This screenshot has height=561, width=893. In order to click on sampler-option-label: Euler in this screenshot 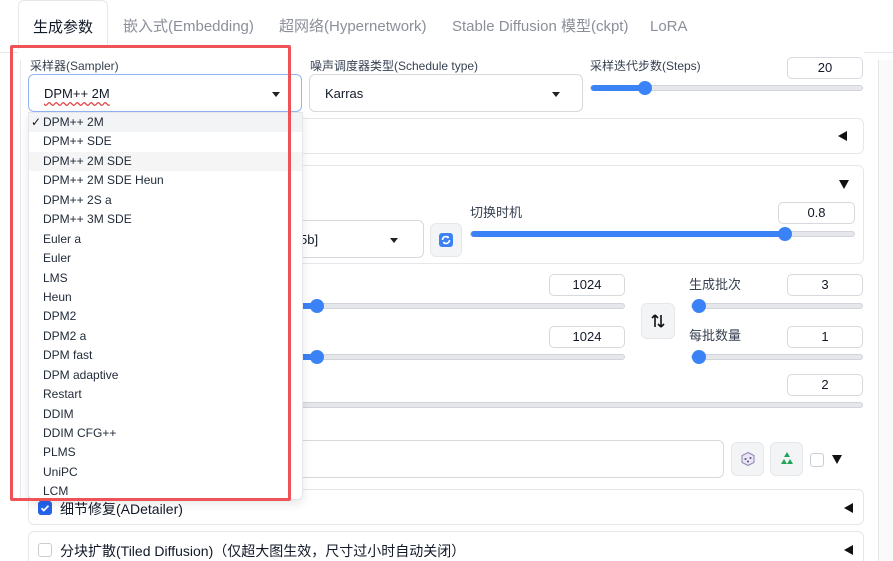, I will do `click(57, 258)`.